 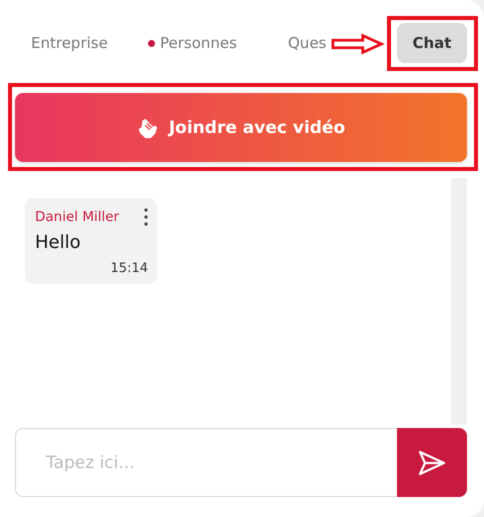 What do you see at coordinates (218, 43) in the screenshot?
I see `tab: Personnes` at bounding box center [218, 43].